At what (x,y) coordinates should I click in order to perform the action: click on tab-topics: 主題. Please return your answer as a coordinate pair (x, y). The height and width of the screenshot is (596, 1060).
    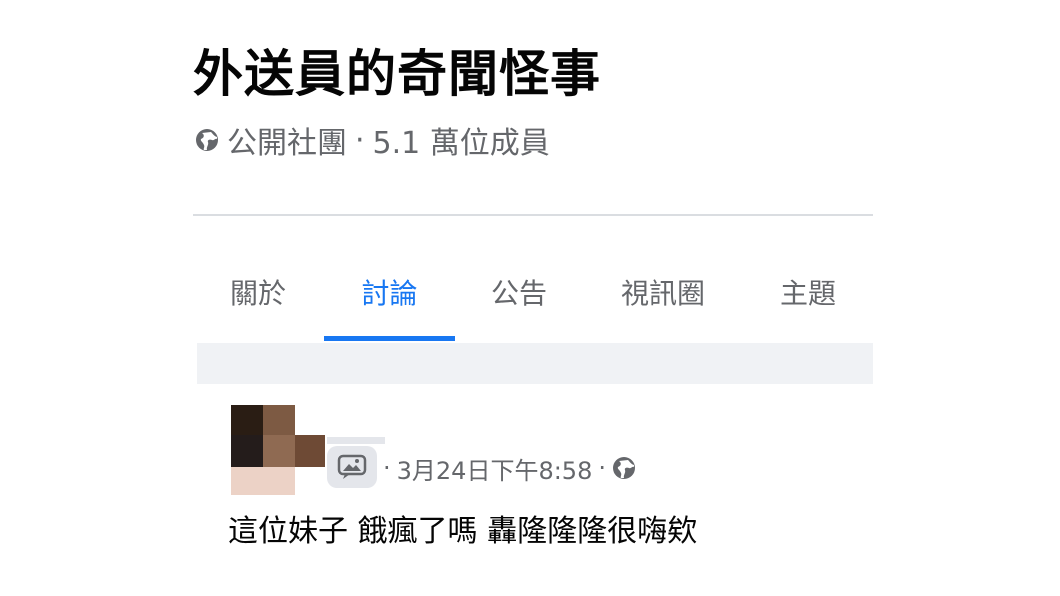
    Looking at the image, I should click on (808, 292).